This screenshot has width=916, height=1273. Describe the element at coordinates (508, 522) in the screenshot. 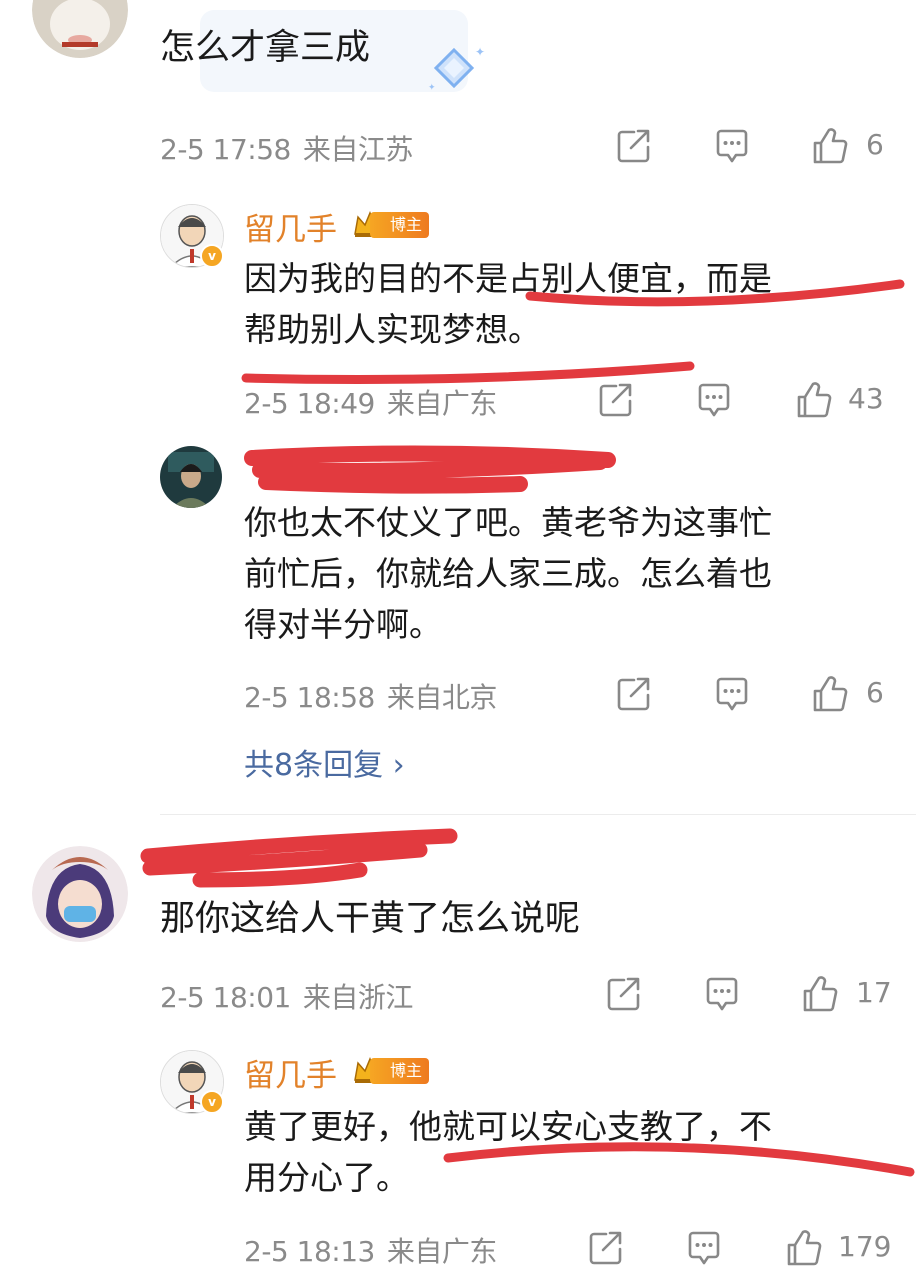

I see `reply-text-line: 你也太不仗义了吧。黄老爷为这事忙` at that location.